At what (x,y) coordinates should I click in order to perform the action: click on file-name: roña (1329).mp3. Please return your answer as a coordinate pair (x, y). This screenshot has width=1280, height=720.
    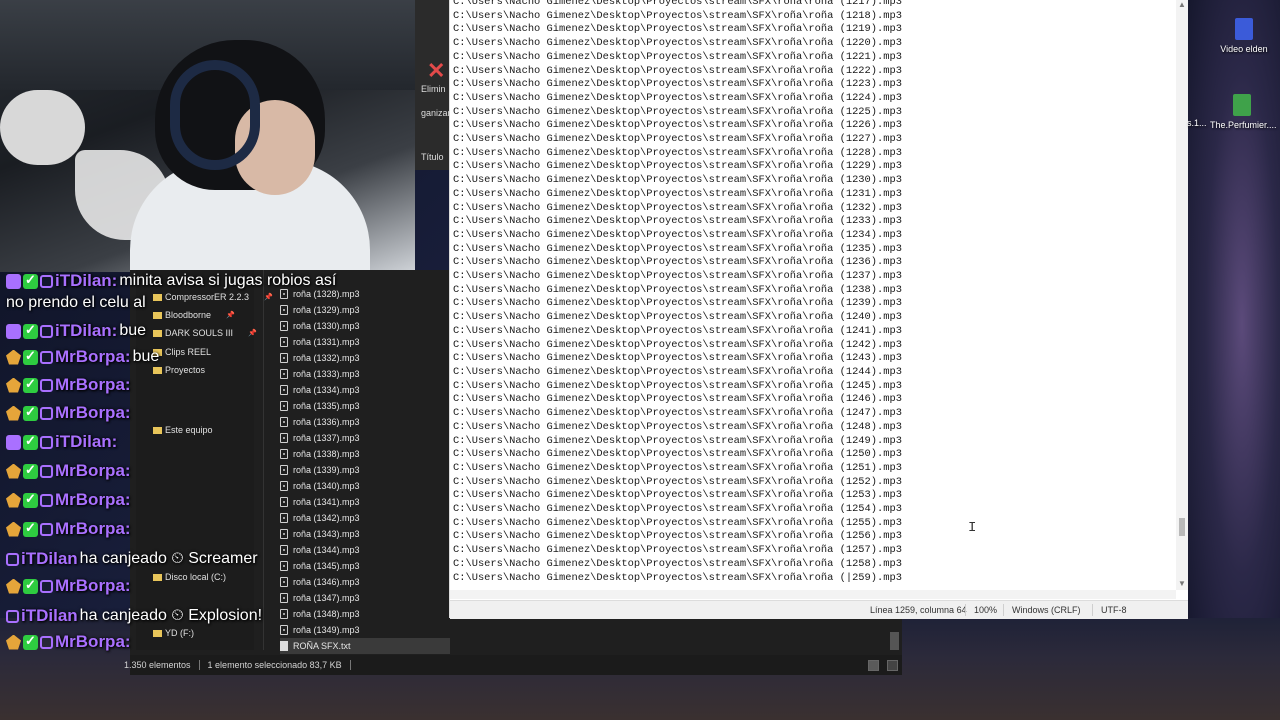
    Looking at the image, I should click on (326, 310).